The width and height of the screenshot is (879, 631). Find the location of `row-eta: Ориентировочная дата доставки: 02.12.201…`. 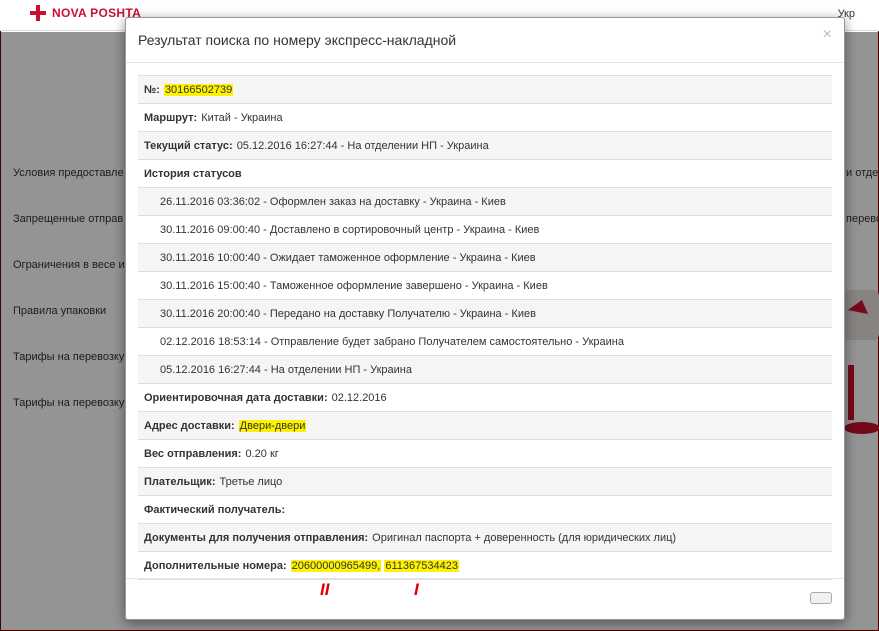

row-eta: Ориентировочная дата доставки: 02.12.201… is located at coordinates (485, 398).